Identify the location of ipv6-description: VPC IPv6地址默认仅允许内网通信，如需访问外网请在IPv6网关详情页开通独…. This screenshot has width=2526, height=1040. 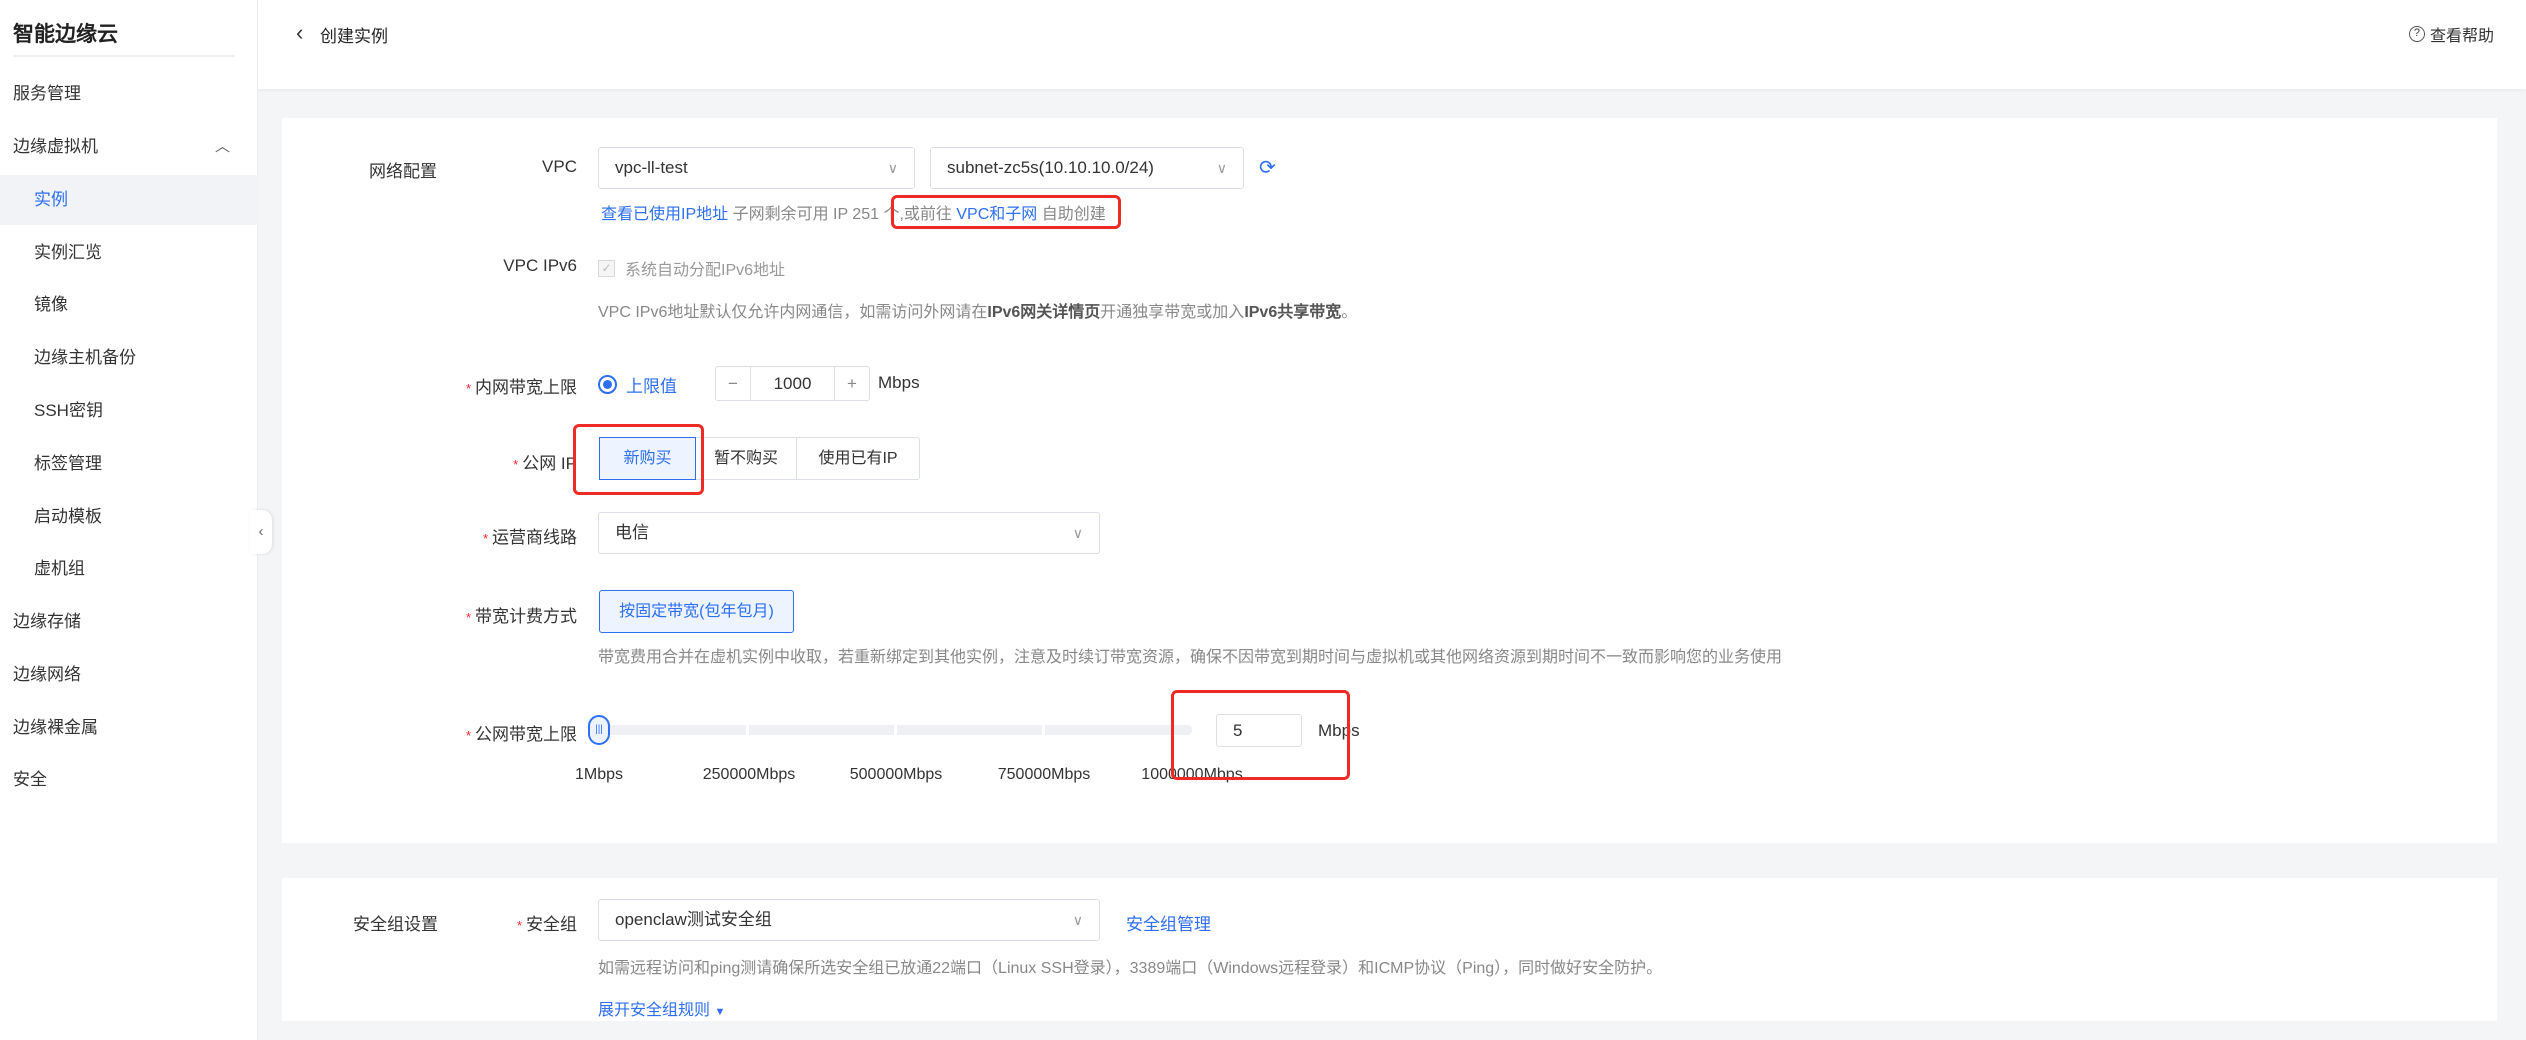
(978, 312).